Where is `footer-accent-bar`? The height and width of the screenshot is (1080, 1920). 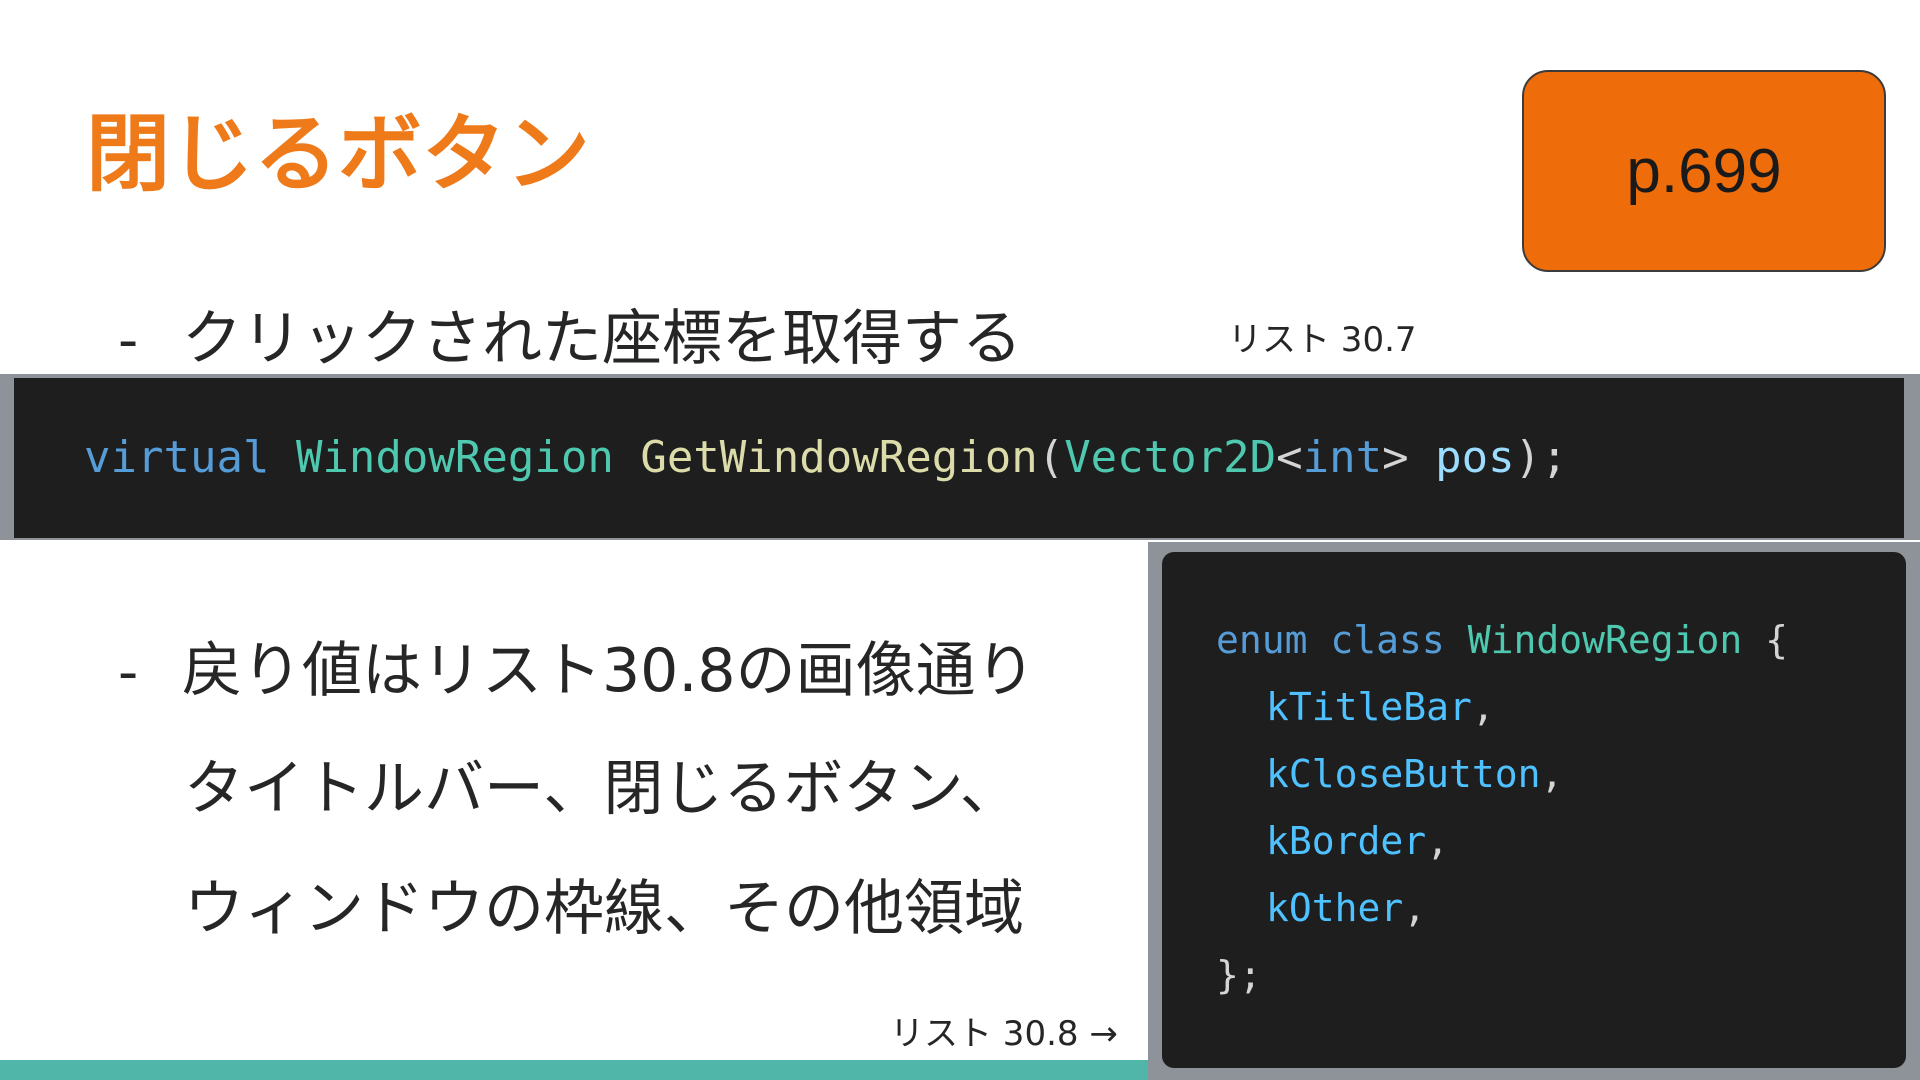 footer-accent-bar is located at coordinates (574, 1070).